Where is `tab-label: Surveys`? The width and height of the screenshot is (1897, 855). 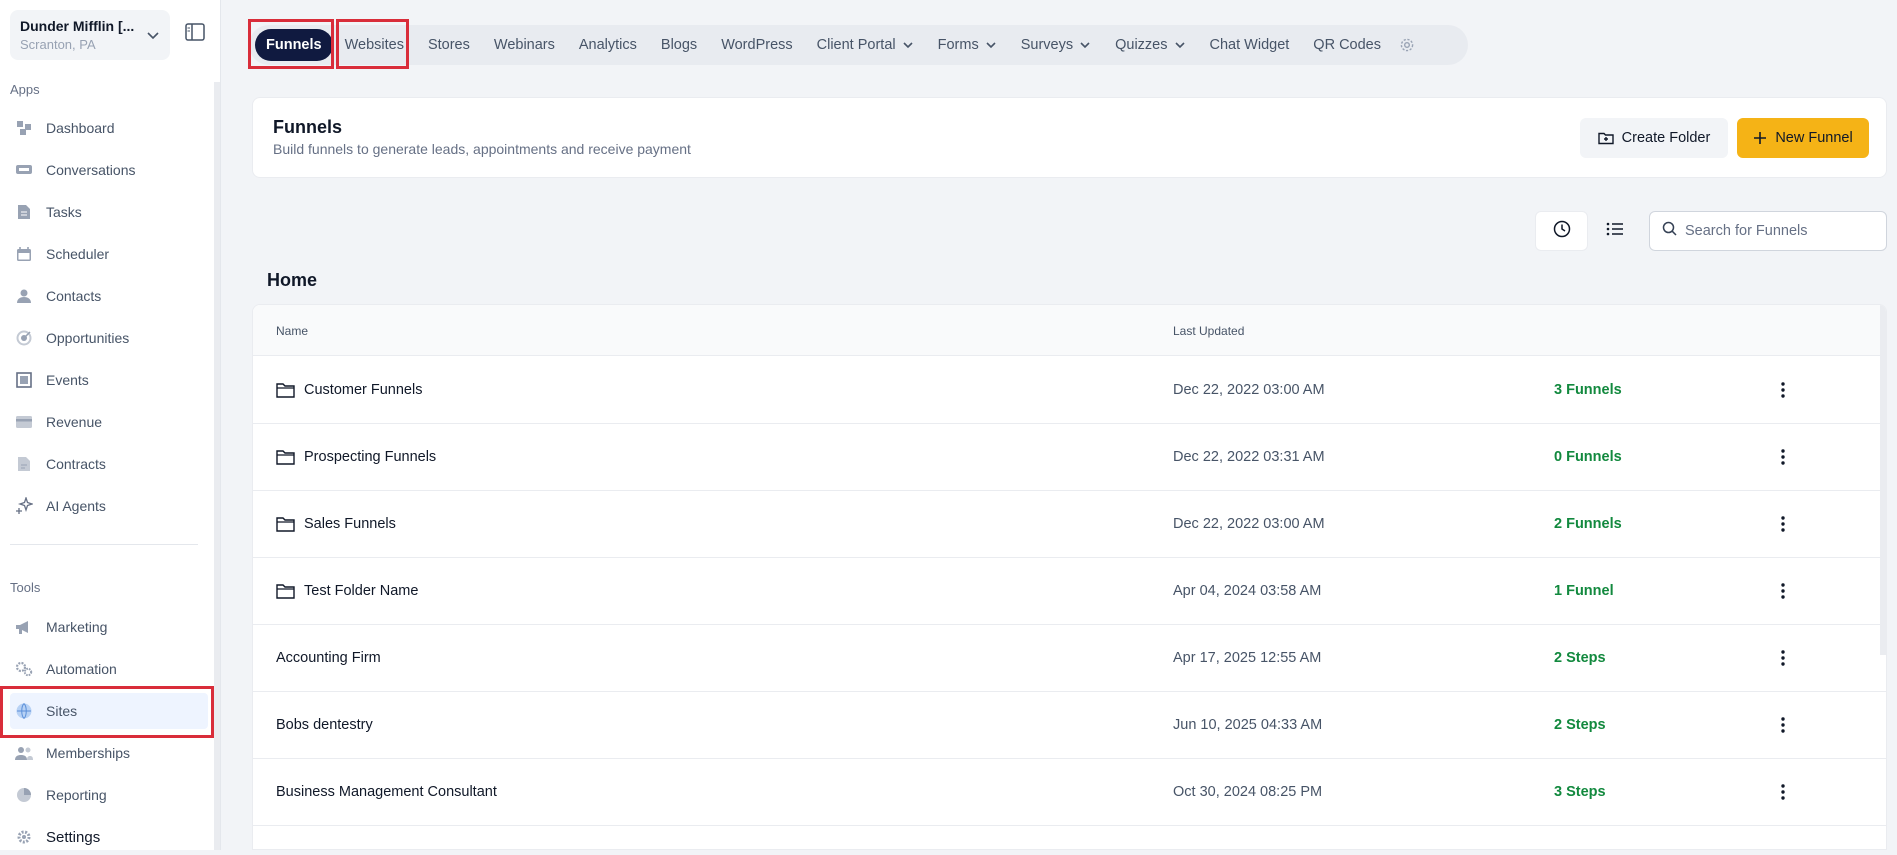 tab-label: Surveys is located at coordinates (1047, 45).